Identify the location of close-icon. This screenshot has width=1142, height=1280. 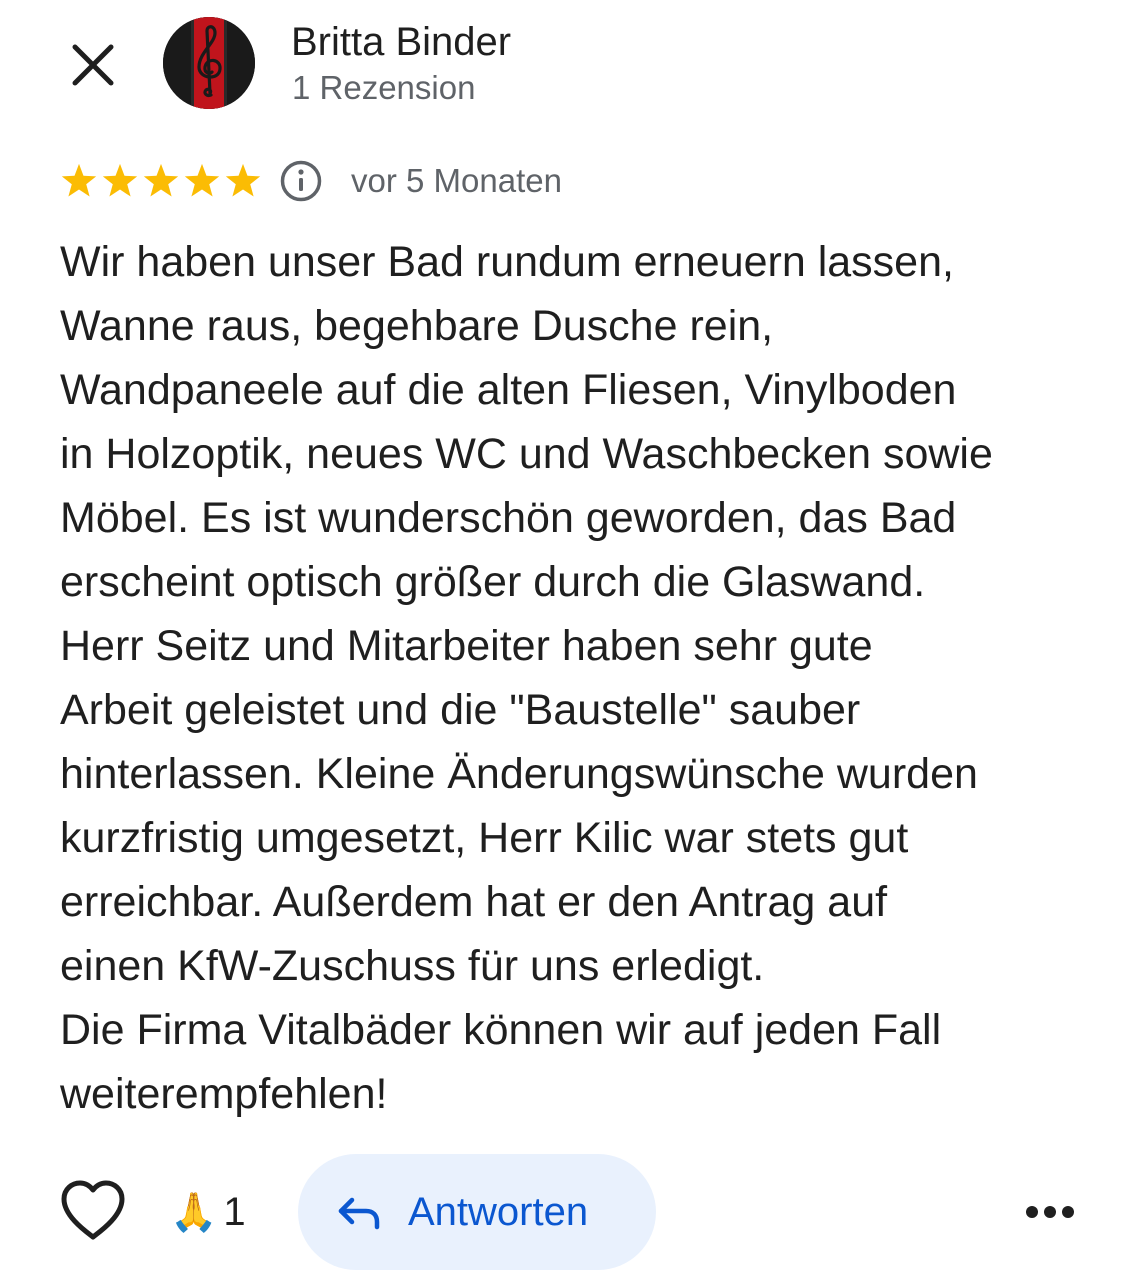
(93, 65).